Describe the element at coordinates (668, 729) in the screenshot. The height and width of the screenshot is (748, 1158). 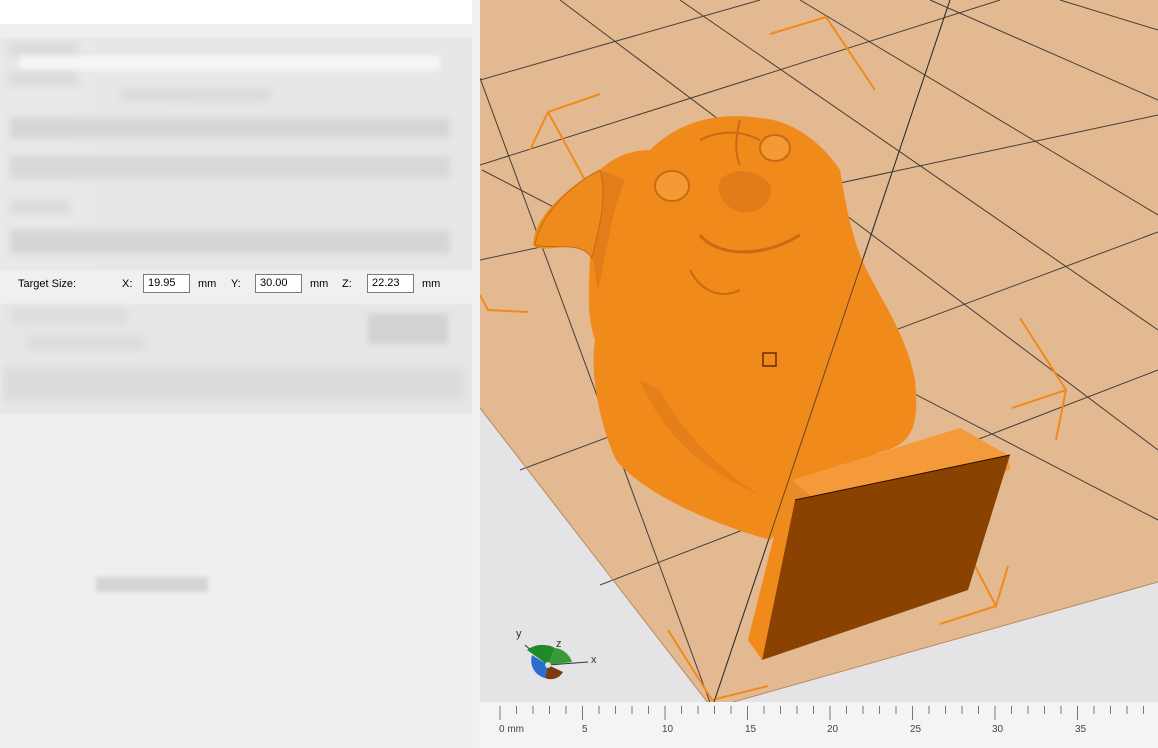
I see `ruler-label: 10` at that location.